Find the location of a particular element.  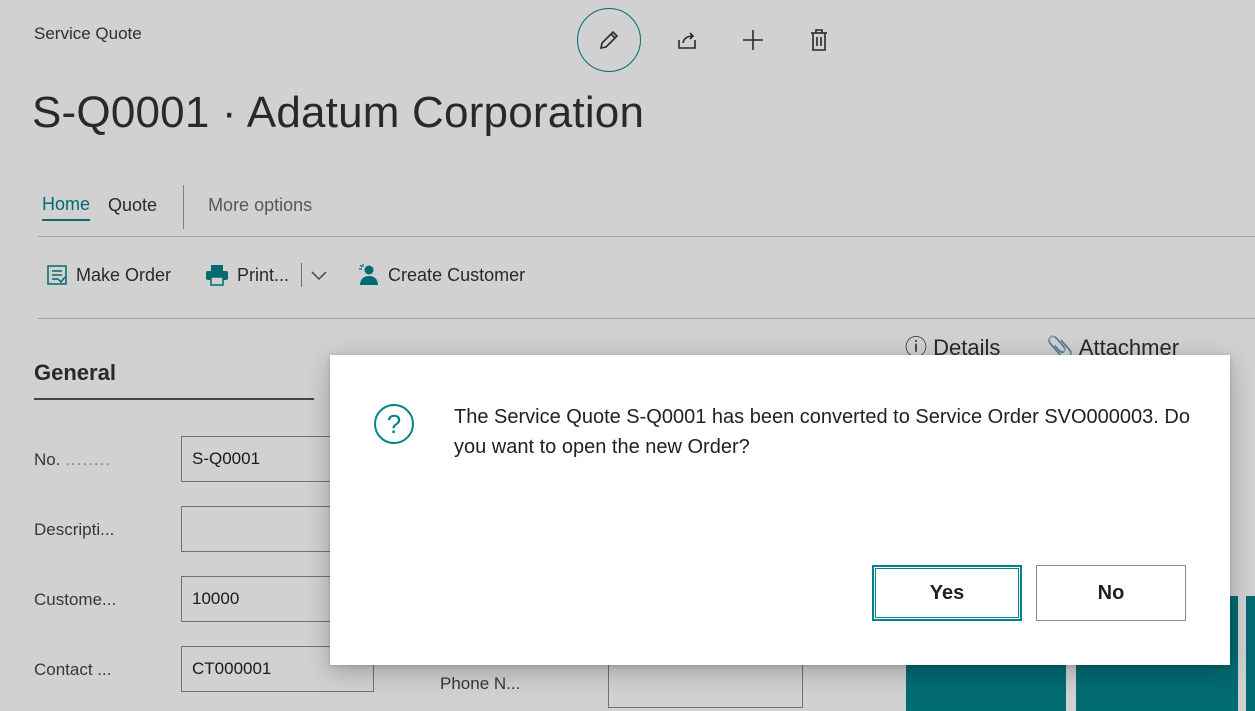

yes-button: Yes is located at coordinates (947, 593).